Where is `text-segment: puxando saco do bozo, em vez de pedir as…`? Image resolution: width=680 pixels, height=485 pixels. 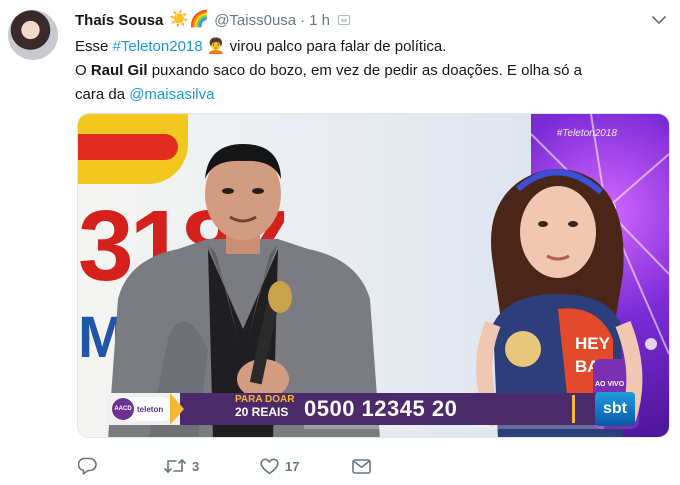
text-segment: puxando saco do bozo, em vez de pedir as… is located at coordinates (364, 70).